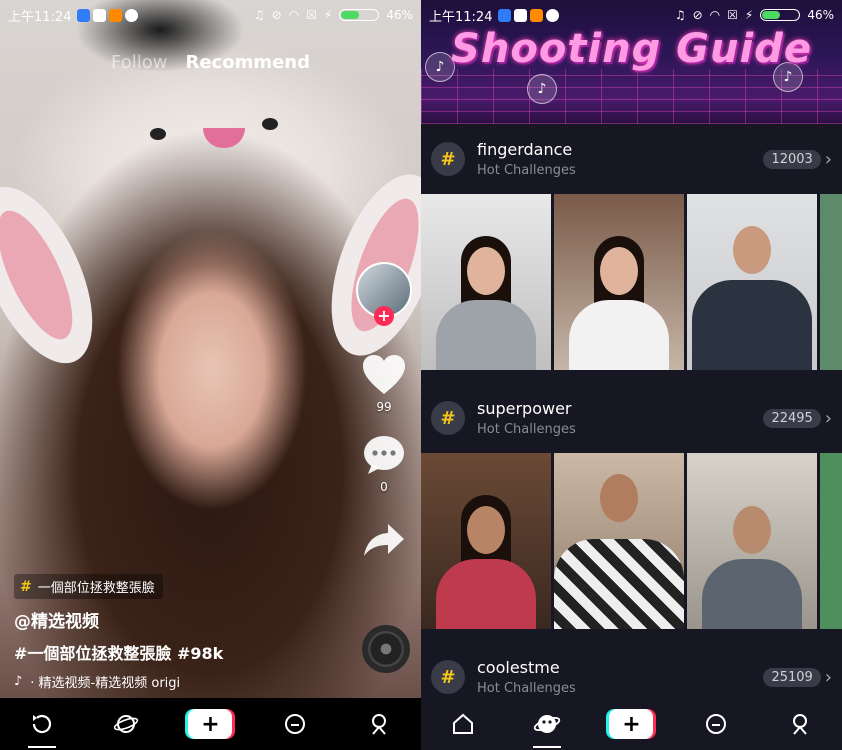 The height and width of the screenshot is (750, 842). What do you see at coordinates (108, 15) in the screenshot?
I see `notification-icons` at bounding box center [108, 15].